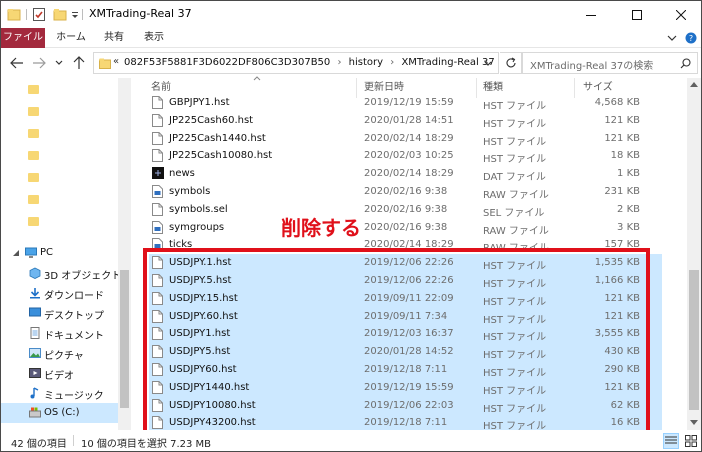  What do you see at coordinates (694, 340) in the screenshot?
I see `file-list-scroll-thumb` at bounding box center [694, 340].